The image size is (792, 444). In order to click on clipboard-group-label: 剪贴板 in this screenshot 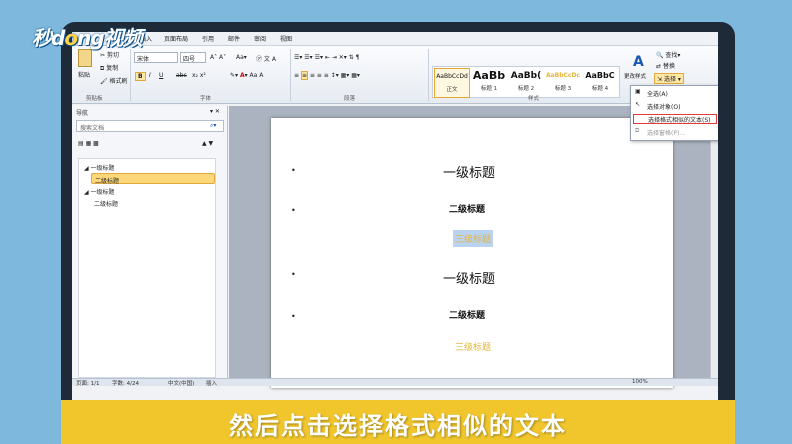, I will do `click(94, 99)`.